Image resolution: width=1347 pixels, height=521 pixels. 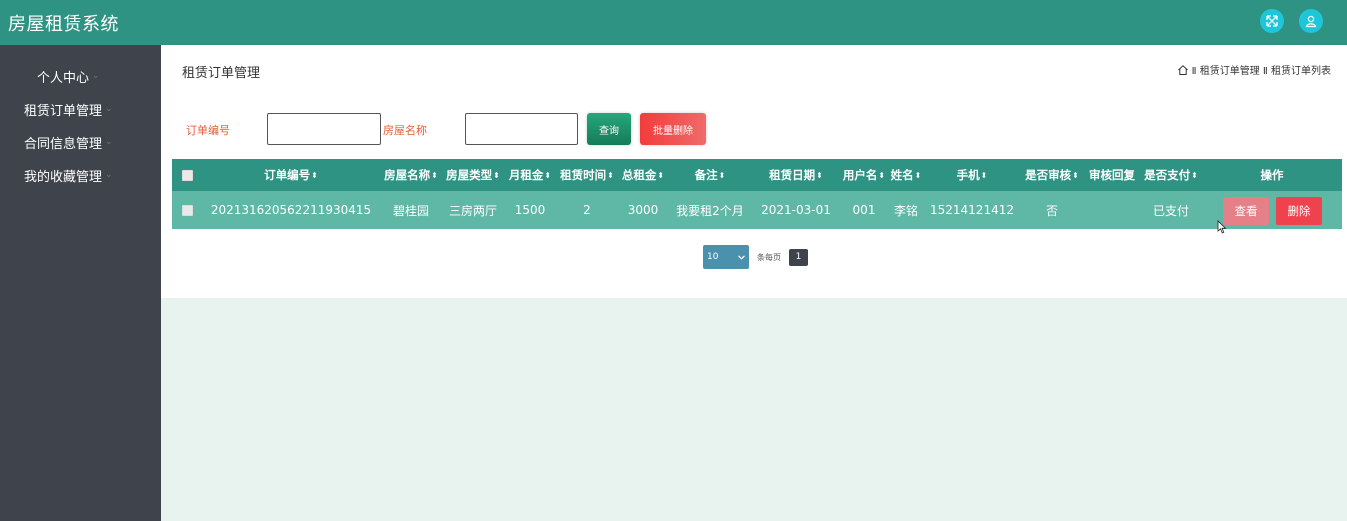 What do you see at coordinates (530, 210) in the screenshot?
I see `cell-monthly-rent: 1500` at bounding box center [530, 210].